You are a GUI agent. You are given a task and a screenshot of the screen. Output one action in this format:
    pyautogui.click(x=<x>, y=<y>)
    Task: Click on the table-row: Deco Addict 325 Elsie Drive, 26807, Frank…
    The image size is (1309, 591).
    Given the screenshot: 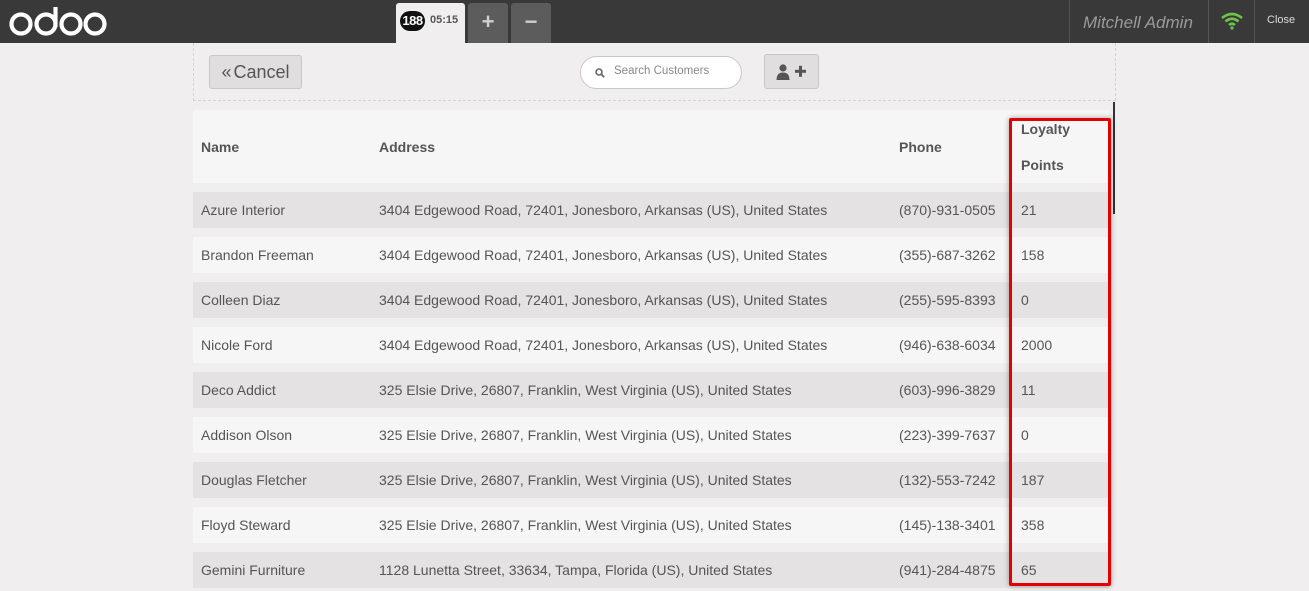 What is the action you would take?
    pyautogui.click(x=651, y=390)
    